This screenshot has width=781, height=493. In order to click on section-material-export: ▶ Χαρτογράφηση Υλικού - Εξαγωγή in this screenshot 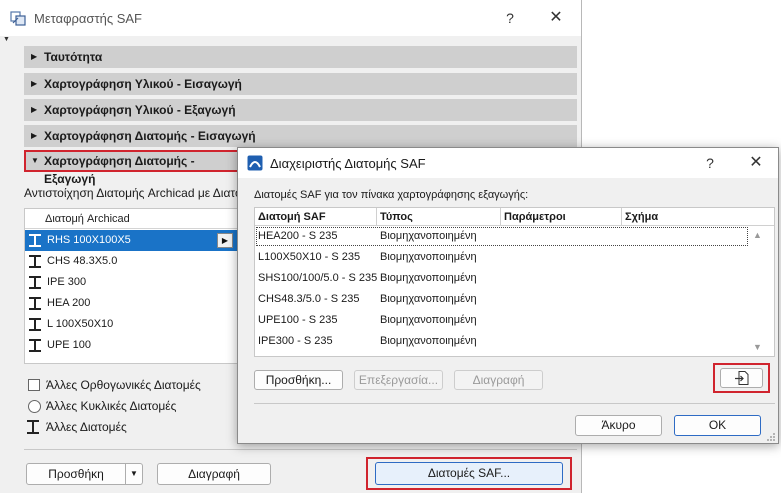, I will do `click(300, 110)`.